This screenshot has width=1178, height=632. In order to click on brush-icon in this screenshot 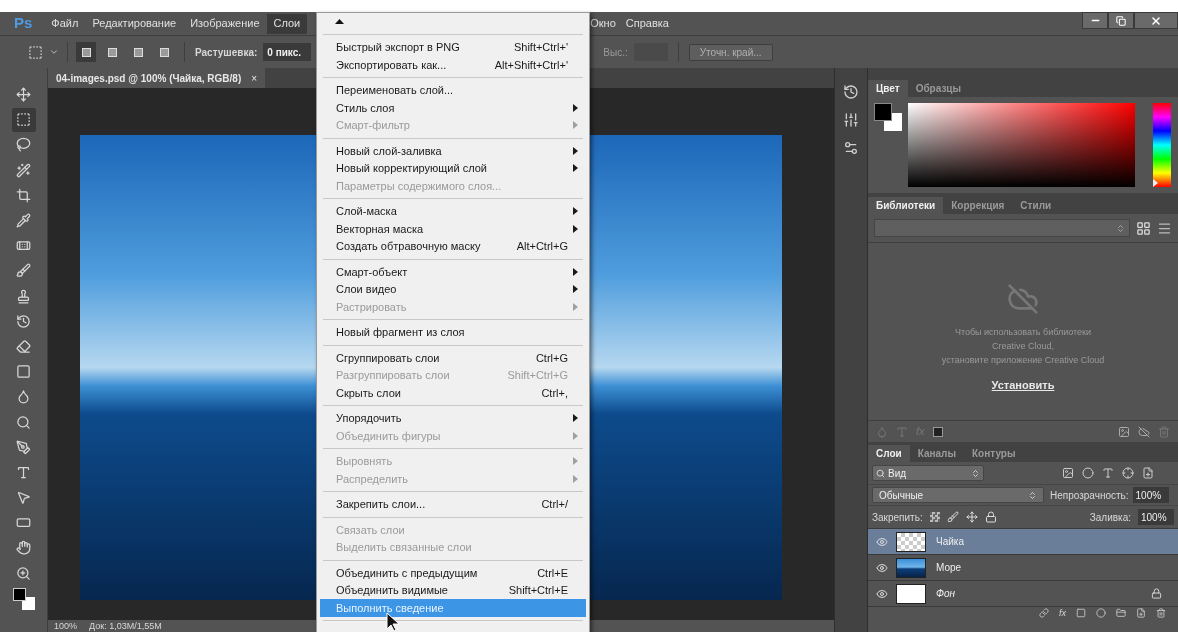, I will do `click(952, 517)`.